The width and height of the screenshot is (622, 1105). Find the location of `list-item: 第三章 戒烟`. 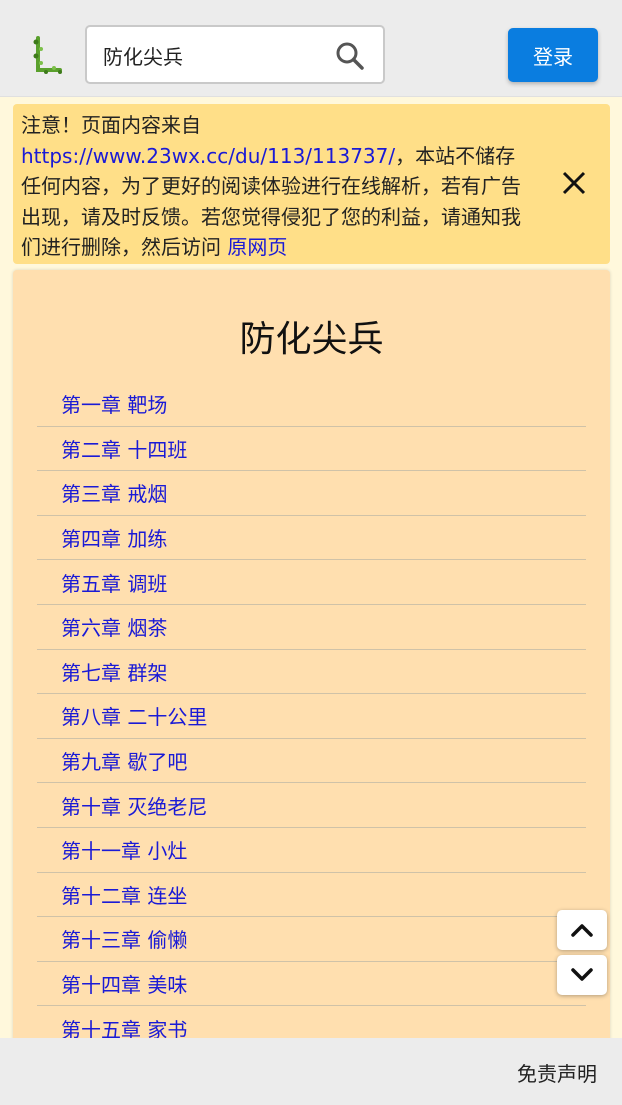

list-item: 第三章 戒烟 is located at coordinates (311, 493).